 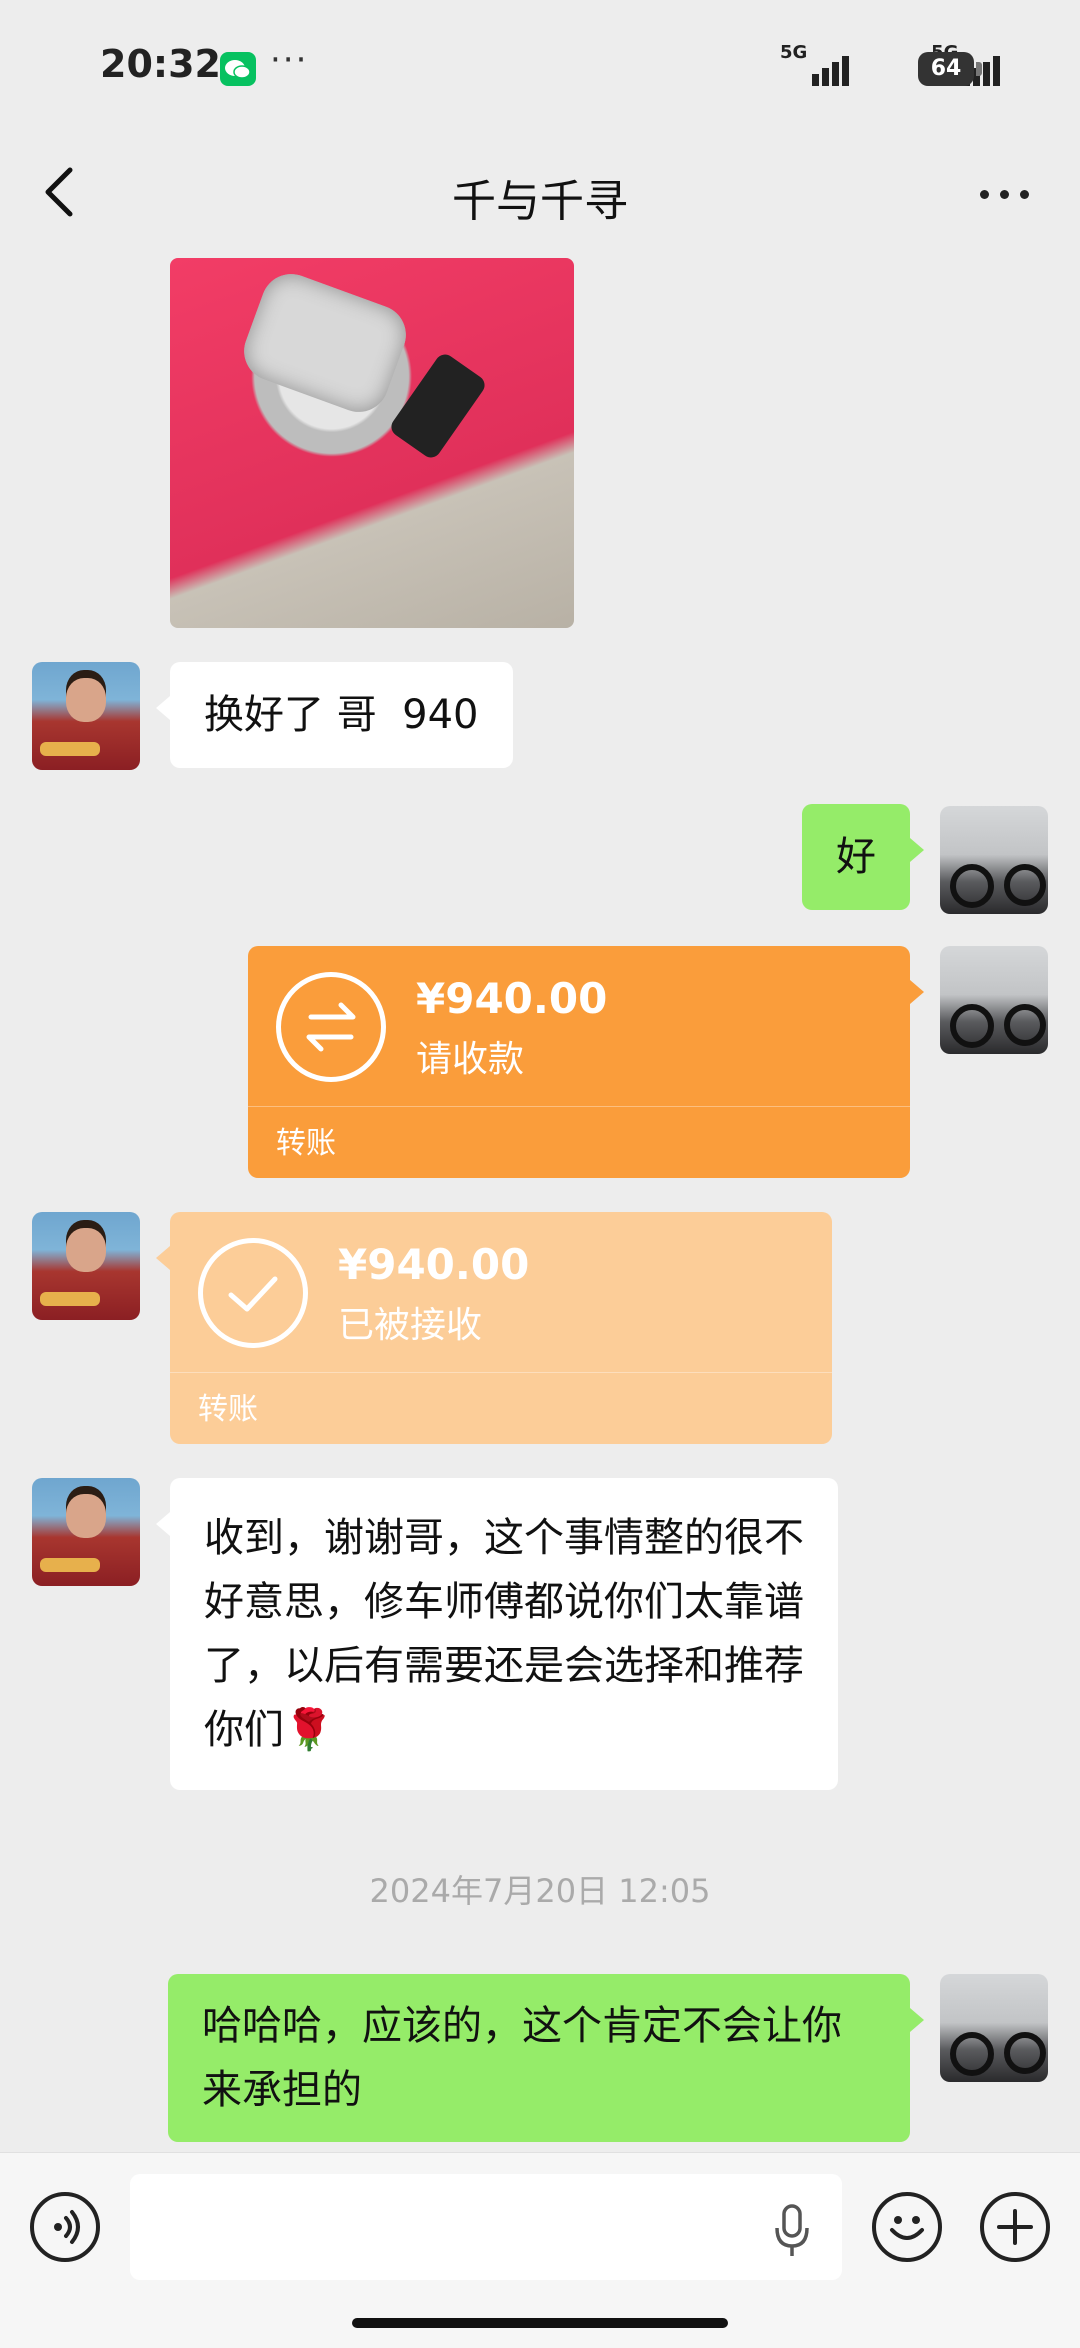 I want to click on more-dots-icon, so click(x=984, y=194).